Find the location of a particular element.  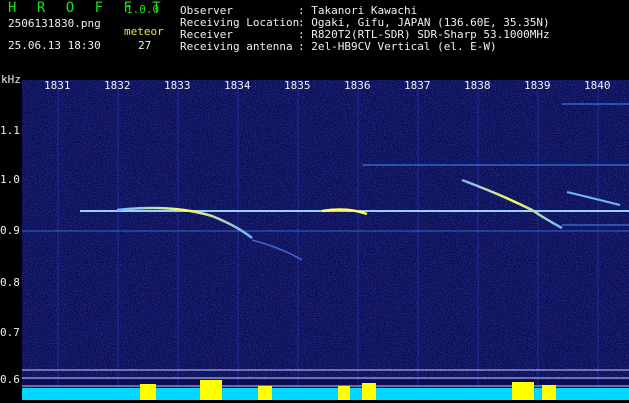

antenna-label: Receiving antenna is located at coordinates (236, 46).